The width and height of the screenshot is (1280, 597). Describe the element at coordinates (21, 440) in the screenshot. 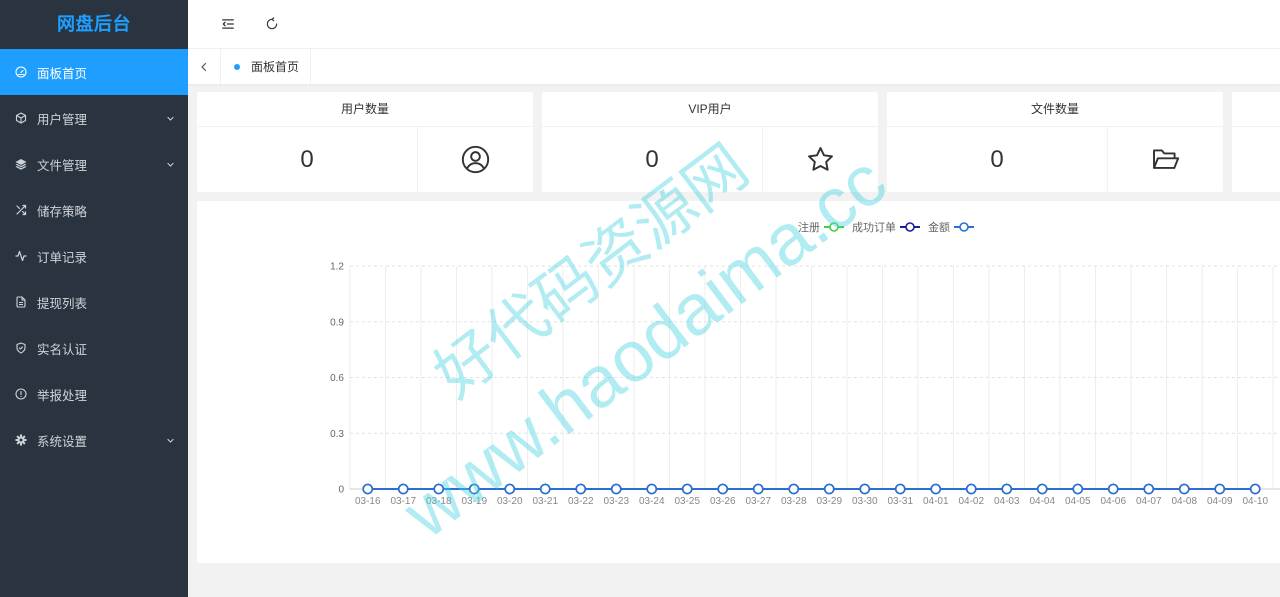

I see `gear-icon` at that location.